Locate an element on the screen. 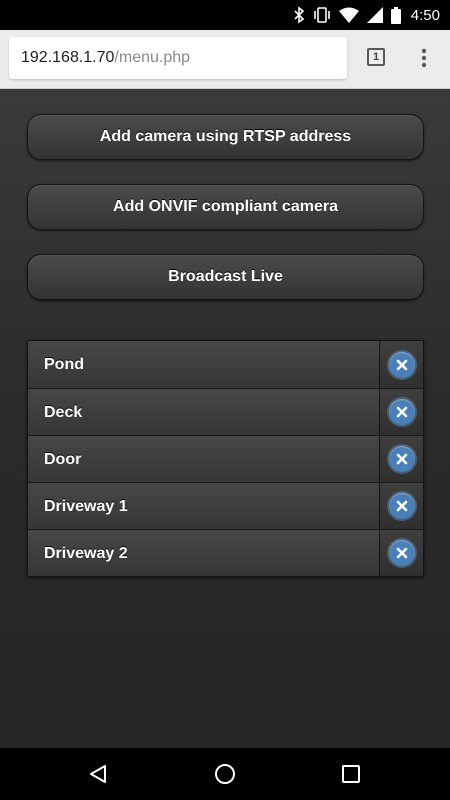 The image size is (450, 800). camera-name: Deck is located at coordinates (203, 412).